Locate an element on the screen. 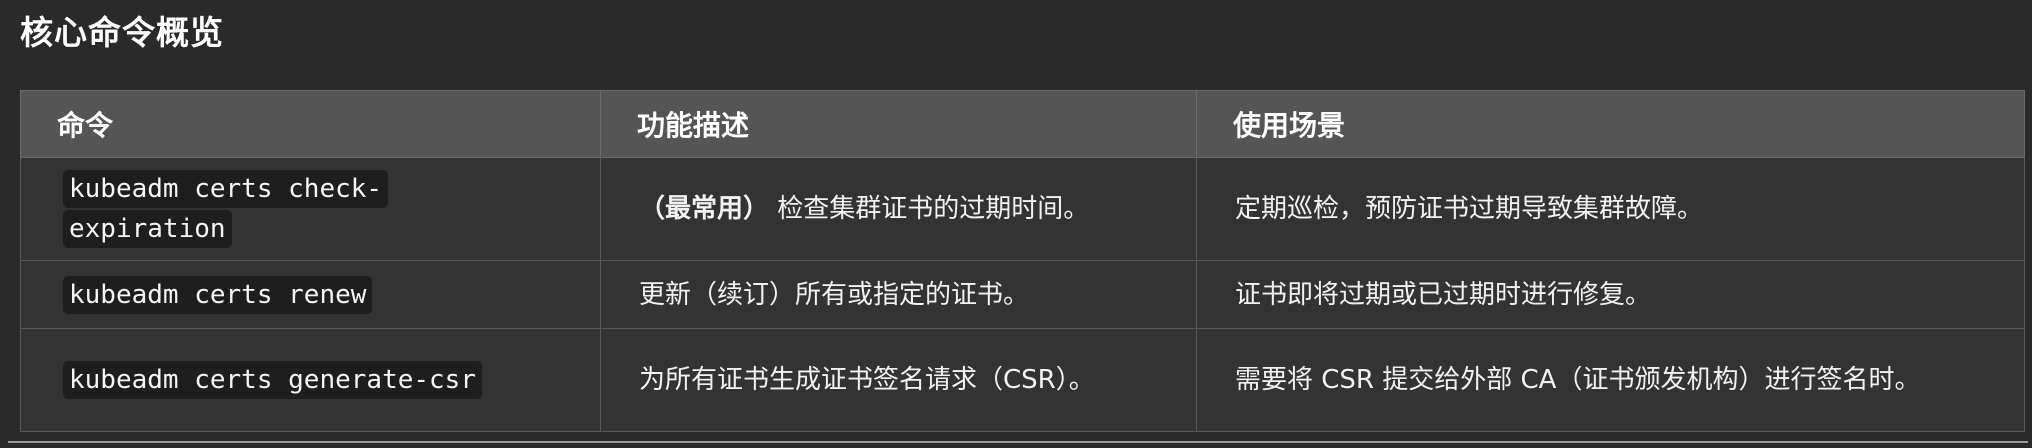 This screenshot has width=2032, height=448. command-cell: kubeadm certs renew is located at coordinates (310, 294).